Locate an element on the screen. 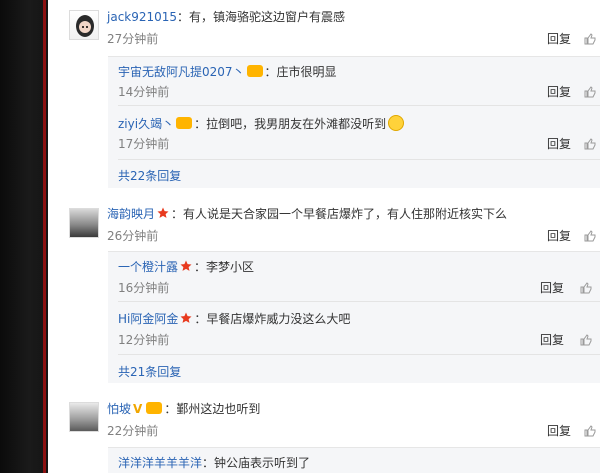 The height and width of the screenshot is (473, 600). comment-line: 怕坡 V ：鄞州这边也听到 is located at coordinates (183, 409).